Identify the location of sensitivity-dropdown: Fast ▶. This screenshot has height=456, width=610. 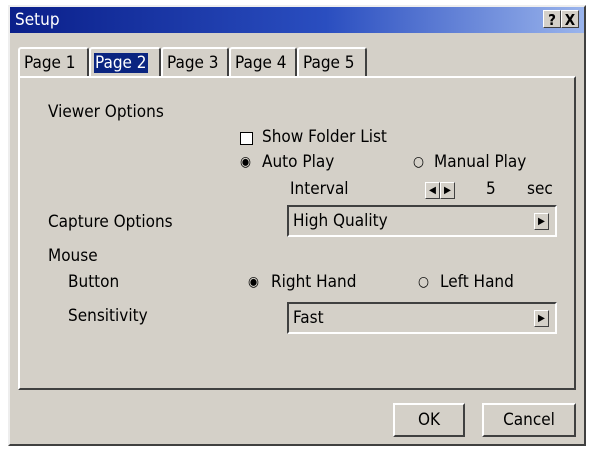
(422, 318).